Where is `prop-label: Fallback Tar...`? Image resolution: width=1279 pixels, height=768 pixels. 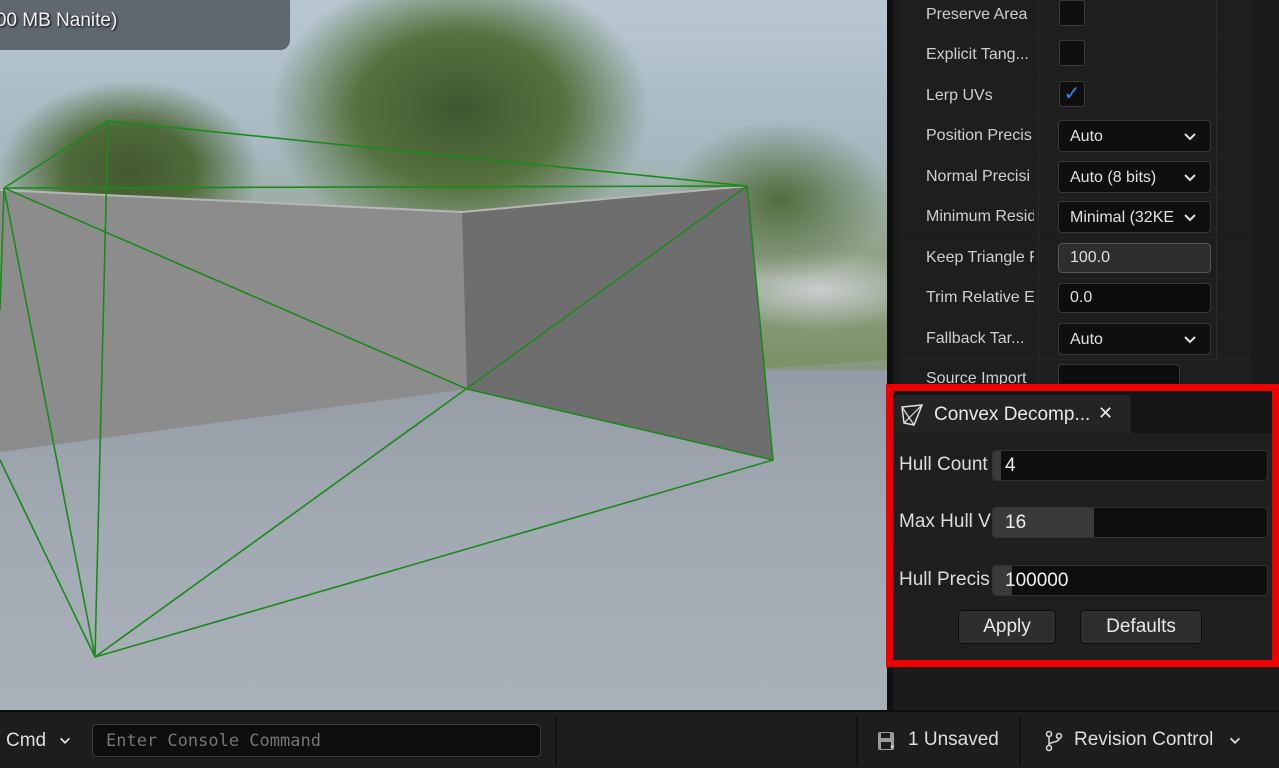
prop-label: Fallback Tar... is located at coordinates (975, 338).